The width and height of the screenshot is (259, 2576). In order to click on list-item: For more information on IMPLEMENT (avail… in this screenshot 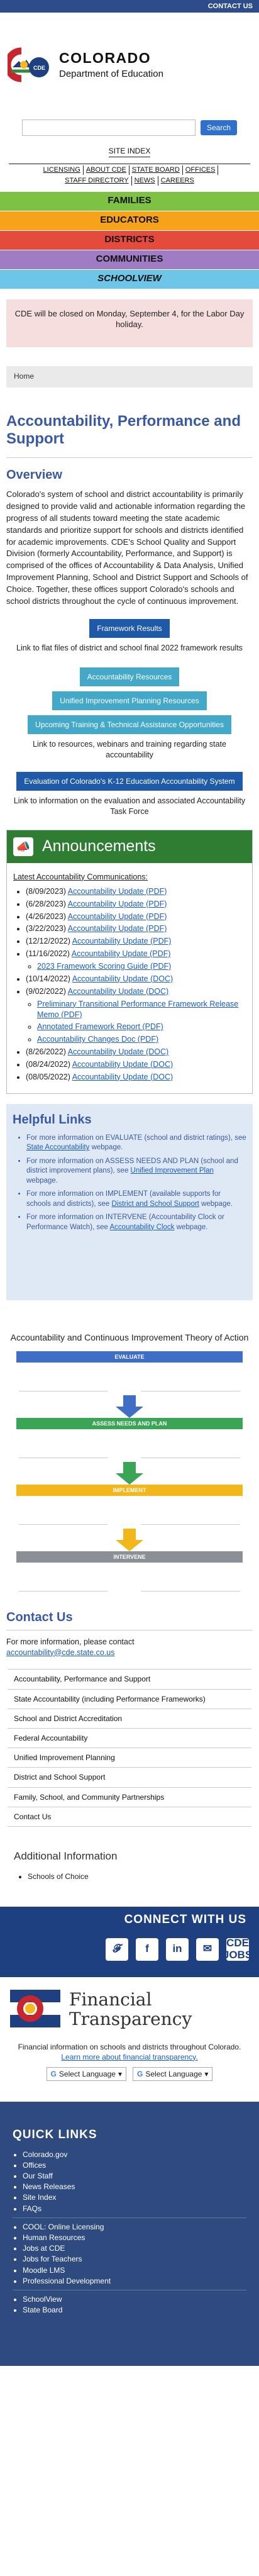, I will do `click(136, 1199)`.